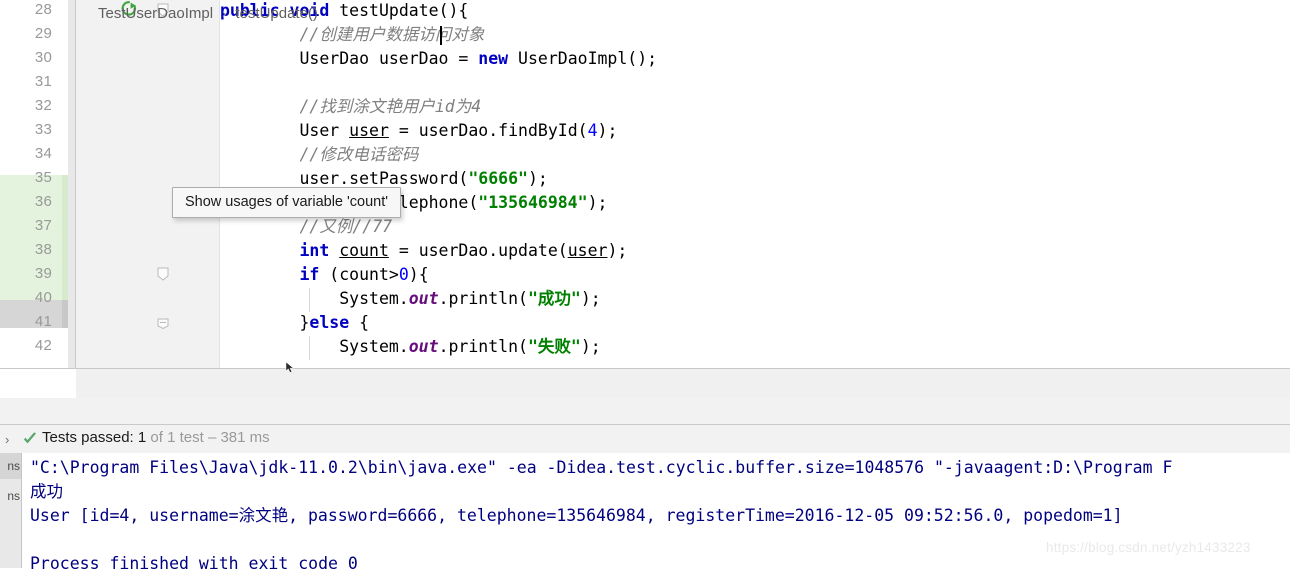  What do you see at coordinates (275, 250) in the screenshot?
I see `code-token: int` at bounding box center [275, 250].